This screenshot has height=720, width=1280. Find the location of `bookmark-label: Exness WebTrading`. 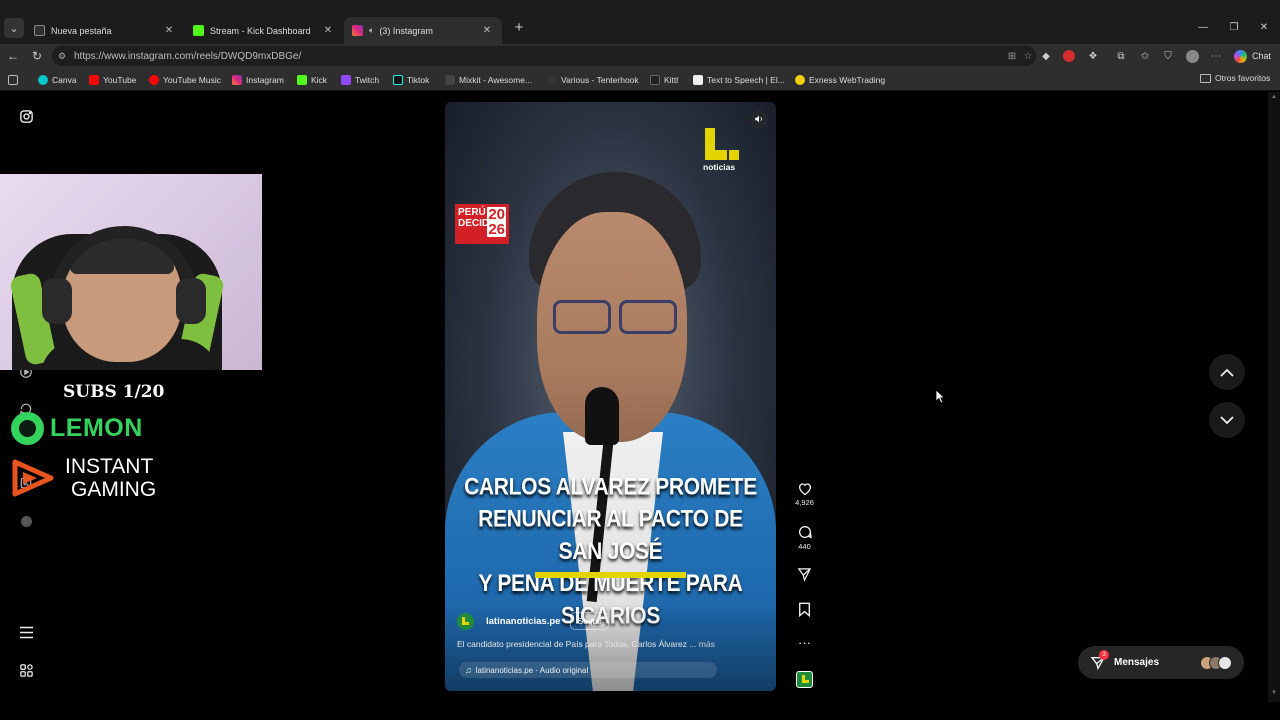

bookmark-label: Exness WebTrading is located at coordinates (847, 79).